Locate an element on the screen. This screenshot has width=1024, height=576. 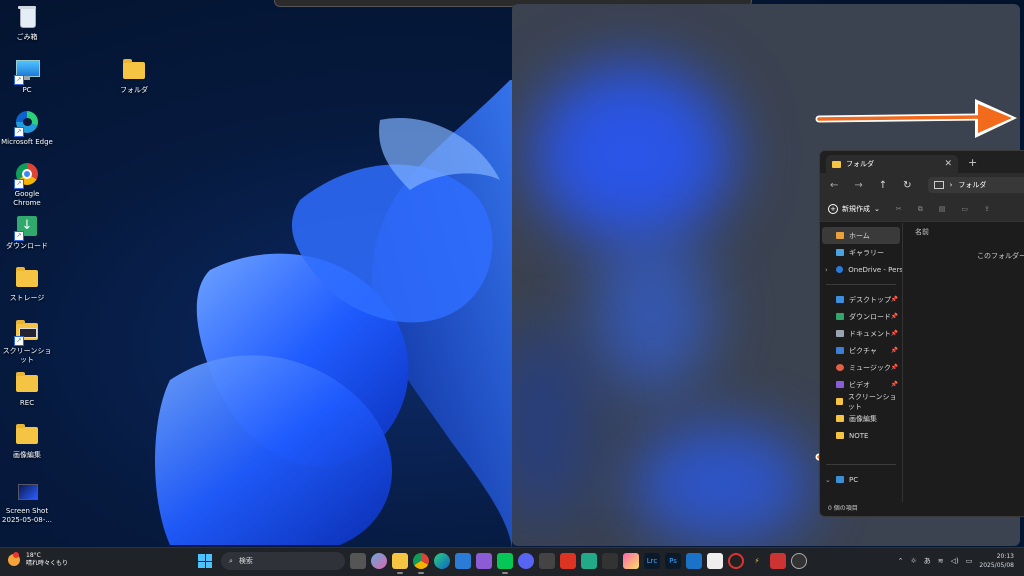
desktop-icon-edge: ↗ Microsoft Edge is located at coordinates (27, 128).